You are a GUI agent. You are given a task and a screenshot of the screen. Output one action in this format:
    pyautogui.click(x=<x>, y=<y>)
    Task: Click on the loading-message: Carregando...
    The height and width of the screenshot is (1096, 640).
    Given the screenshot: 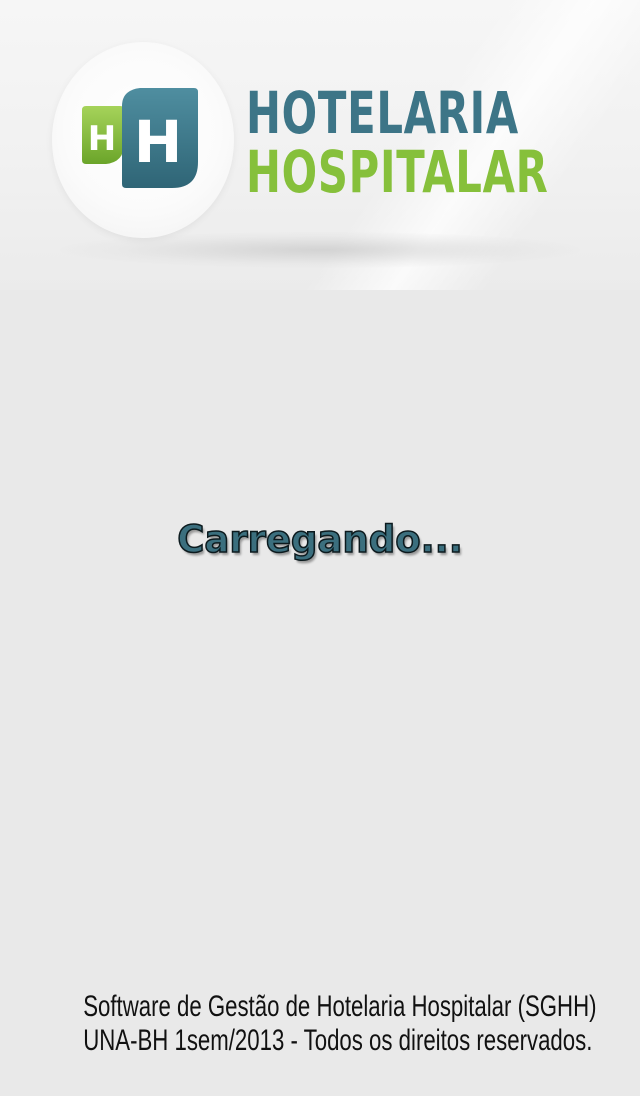 What is the action you would take?
    pyautogui.click(x=319, y=539)
    